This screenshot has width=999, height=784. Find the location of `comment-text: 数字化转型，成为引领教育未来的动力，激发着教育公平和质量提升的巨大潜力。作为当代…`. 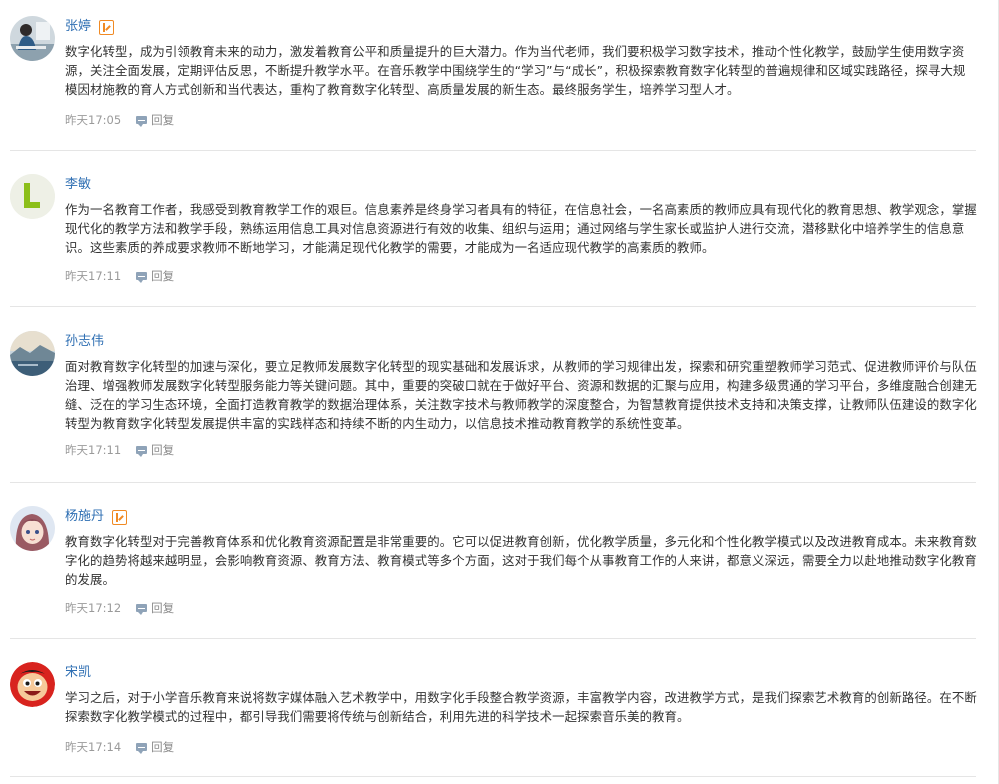

comment-text: 数字化转型，成为引领教育未来的动力，激发着教育公平和质量提升的巨大潜力。作为当代… is located at coordinates (515, 70).